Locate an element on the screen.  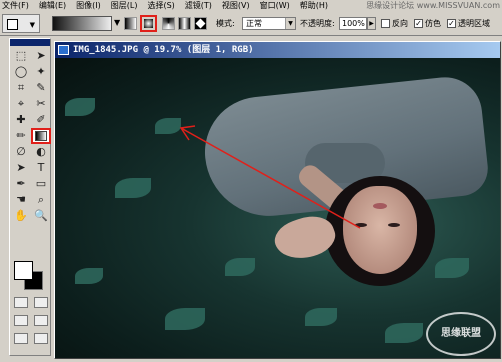
gradient-icon is located at coordinates (41, 136).